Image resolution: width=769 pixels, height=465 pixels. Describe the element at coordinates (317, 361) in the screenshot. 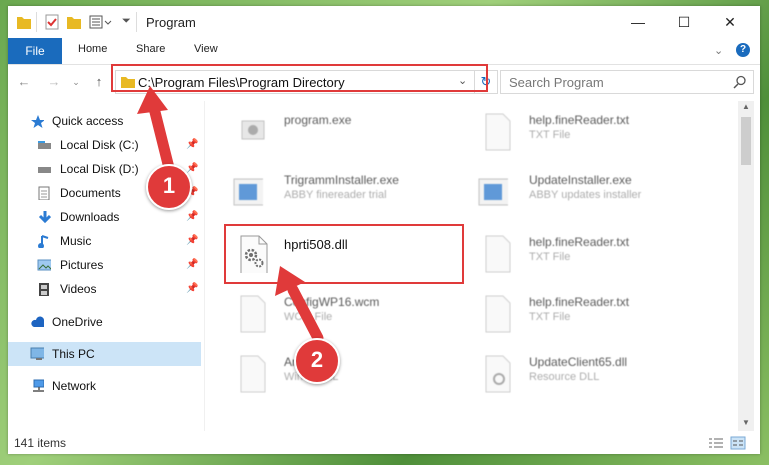

I see `step-badge-2: 2` at that location.